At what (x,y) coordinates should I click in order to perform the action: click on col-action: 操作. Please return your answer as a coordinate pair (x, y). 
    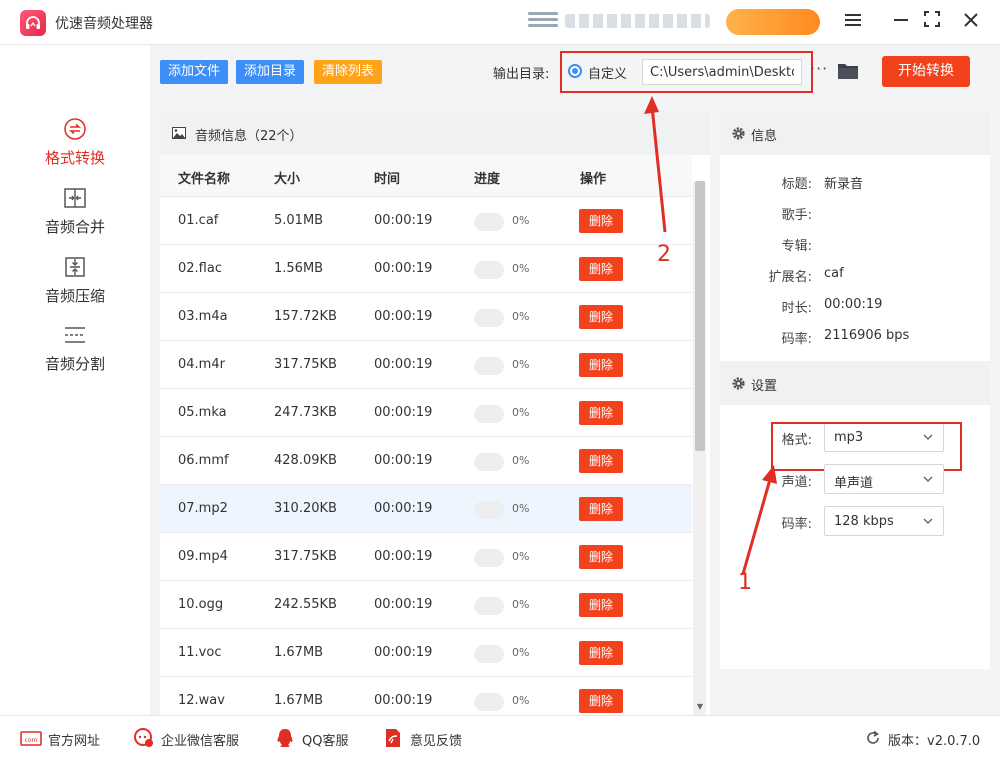
    Looking at the image, I should click on (593, 179).